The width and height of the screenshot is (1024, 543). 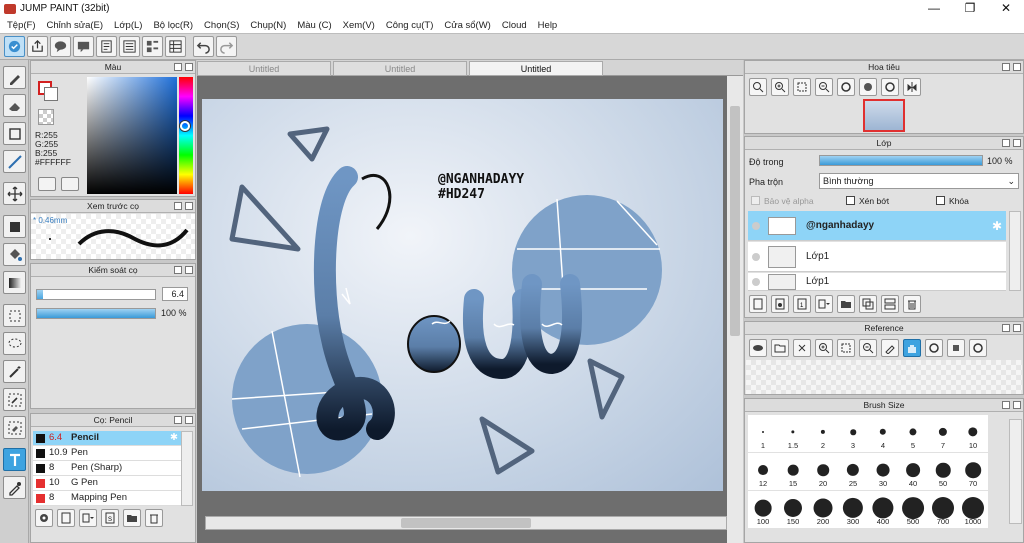 I want to click on brush-size-slider, so click(x=96, y=294).